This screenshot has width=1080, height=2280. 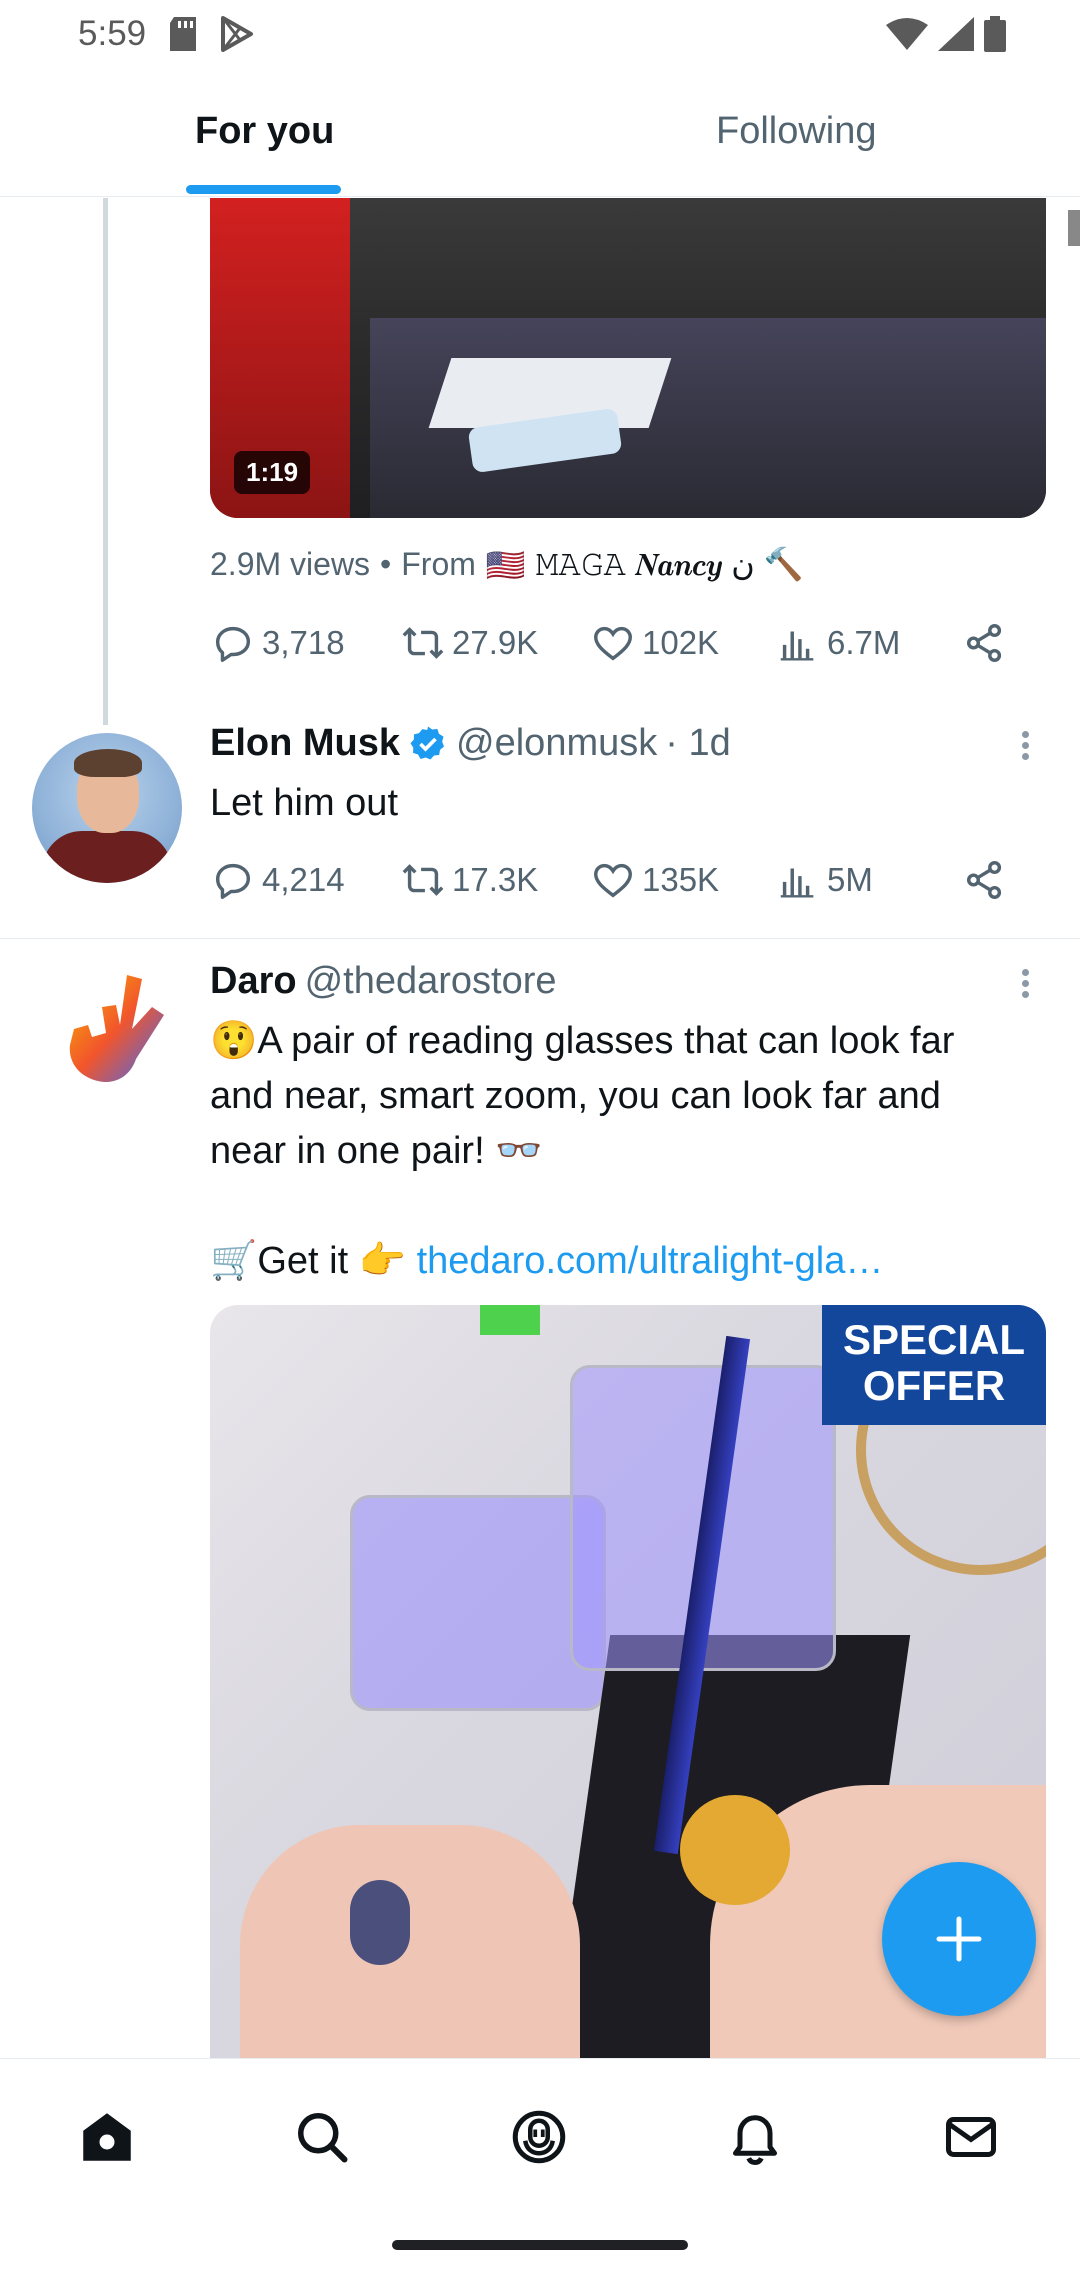 What do you see at coordinates (112, 33) in the screenshot?
I see `status-time: 5:59` at bounding box center [112, 33].